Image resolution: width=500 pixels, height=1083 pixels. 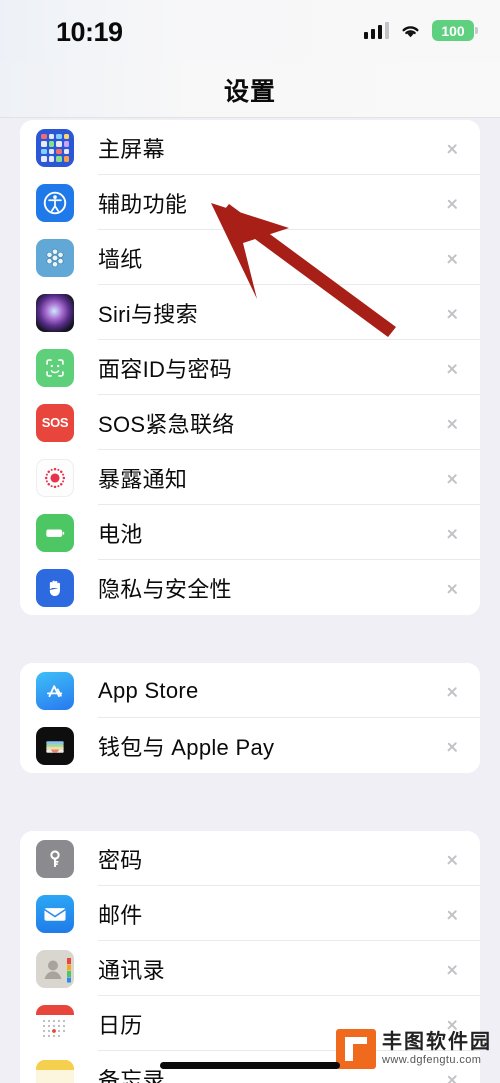 I want to click on settings-row-sos: SOS SOS紧急联络, so click(x=250, y=422).